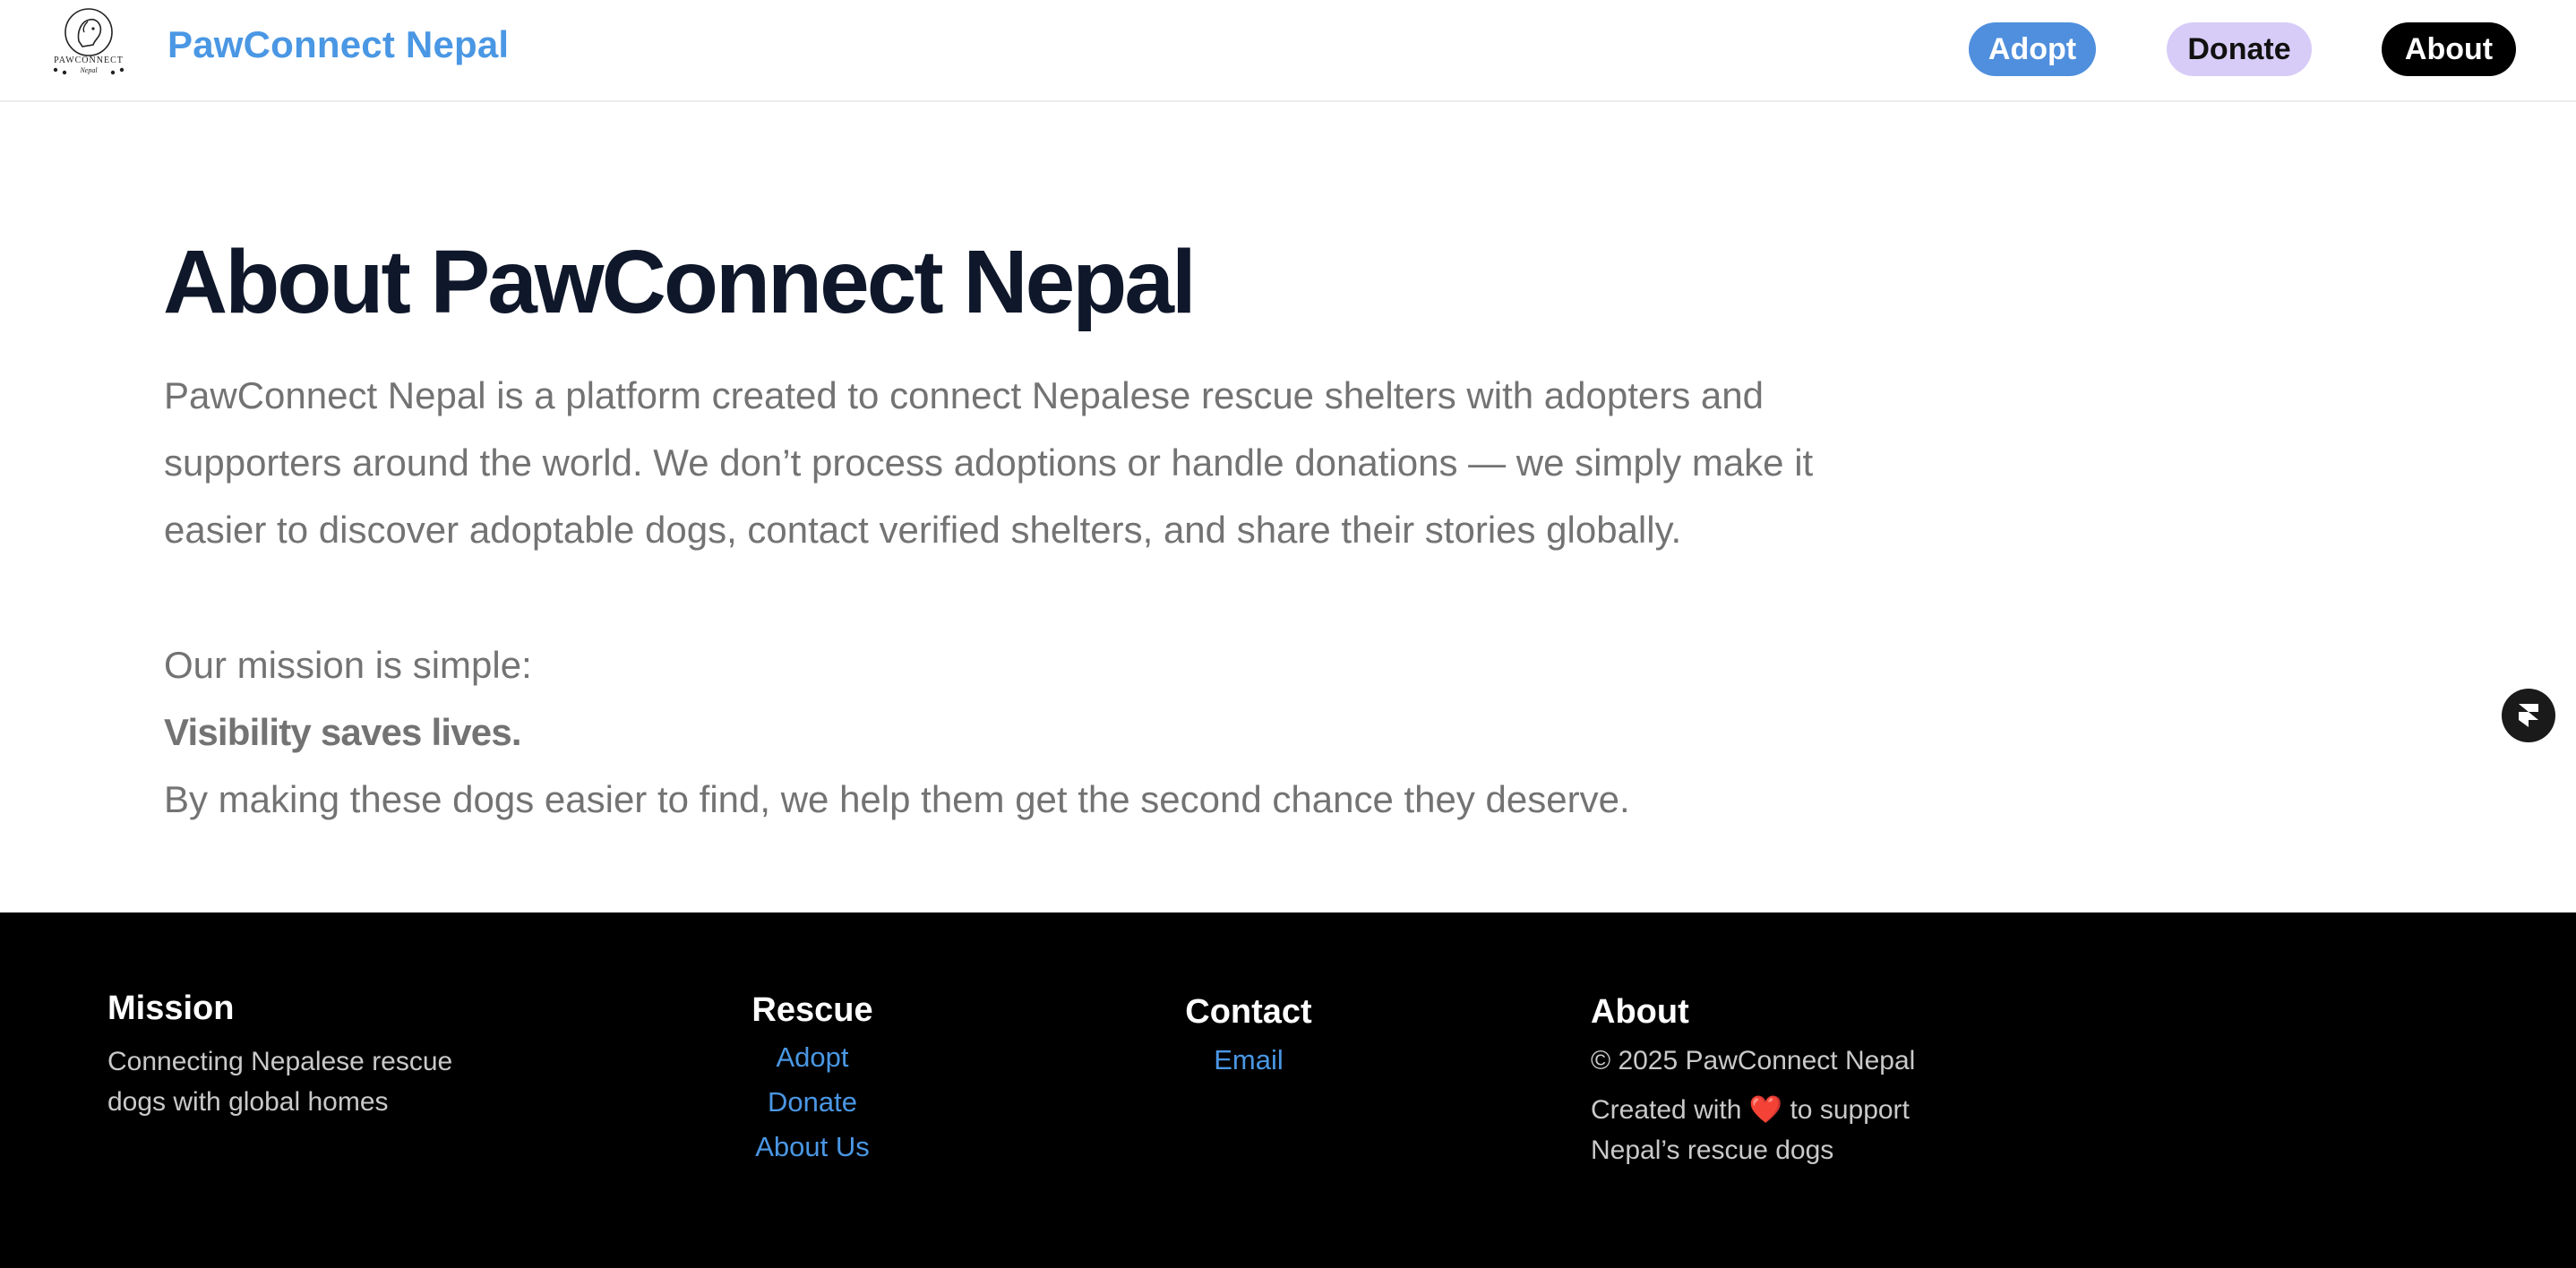 The height and width of the screenshot is (1268, 2576). I want to click on footer-contact-heading: Contact, so click(1248, 1012).